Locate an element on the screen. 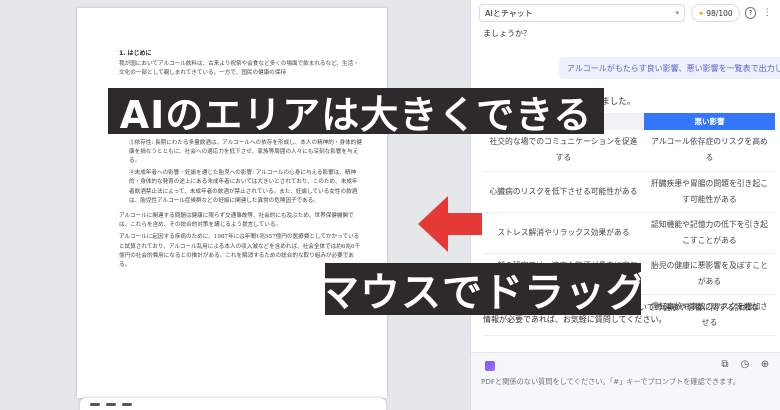  table-cell-bad: 胎児の健康に悪影響を及ぼすことがある is located at coordinates (709, 274).